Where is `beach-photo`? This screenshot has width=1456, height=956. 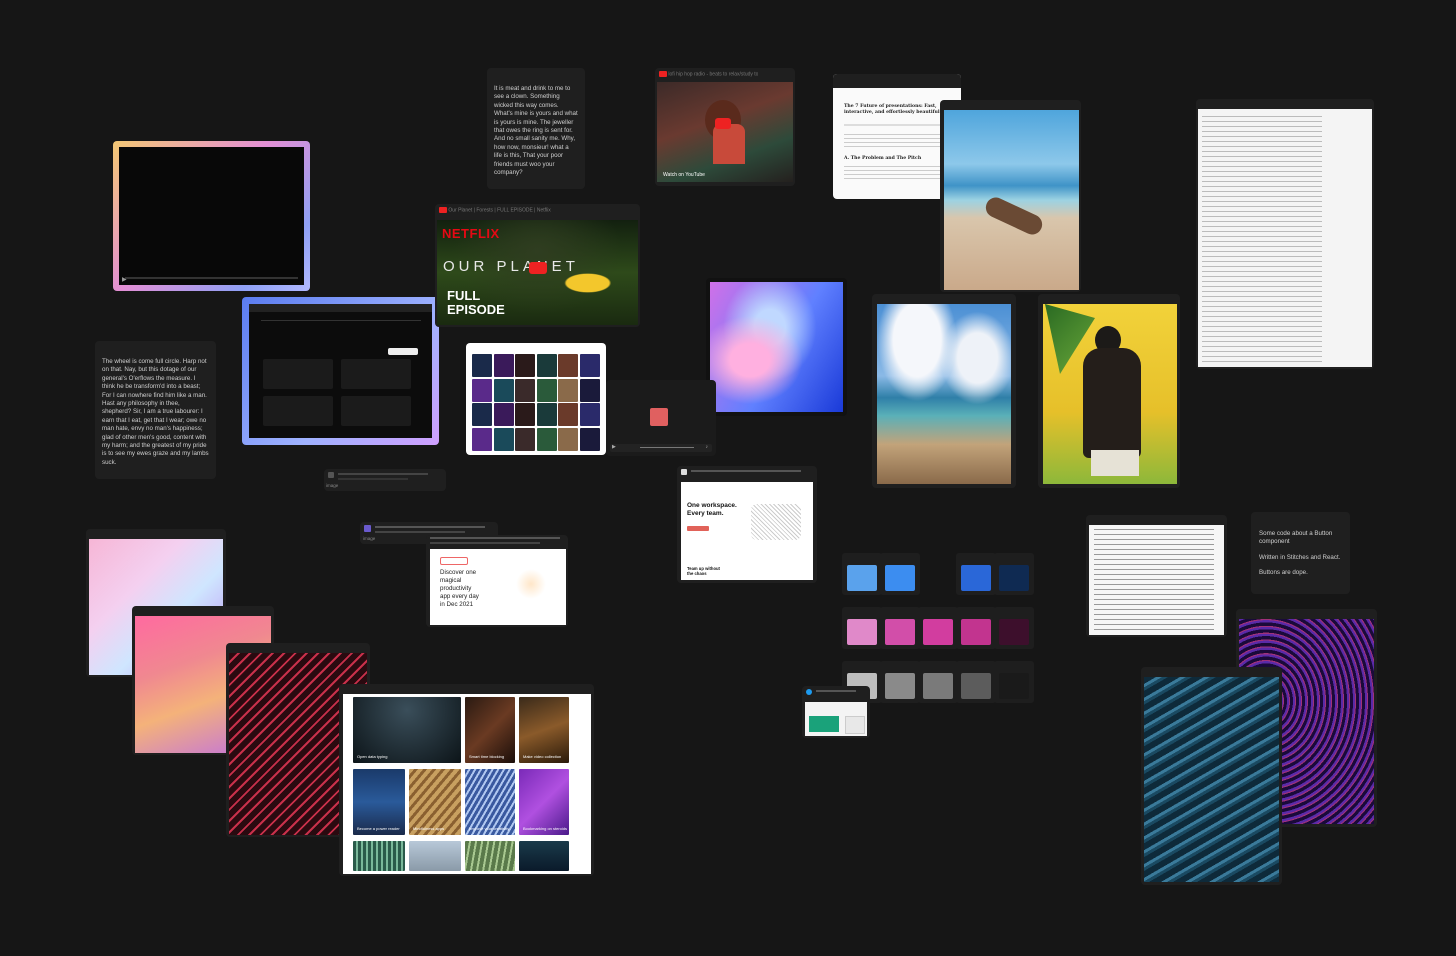 beach-photo is located at coordinates (1011, 200).